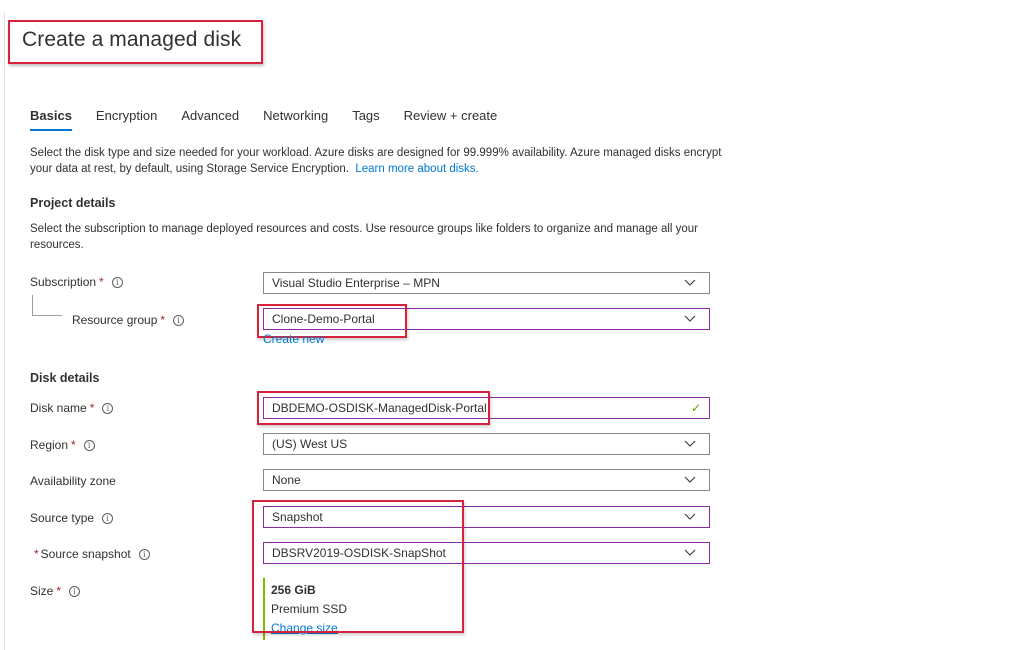 Image resolution: width=1024 pixels, height=650 pixels. Describe the element at coordinates (356, 283) in the screenshot. I see `subscription-value: Visual Studio Enterprise – MPN` at that location.